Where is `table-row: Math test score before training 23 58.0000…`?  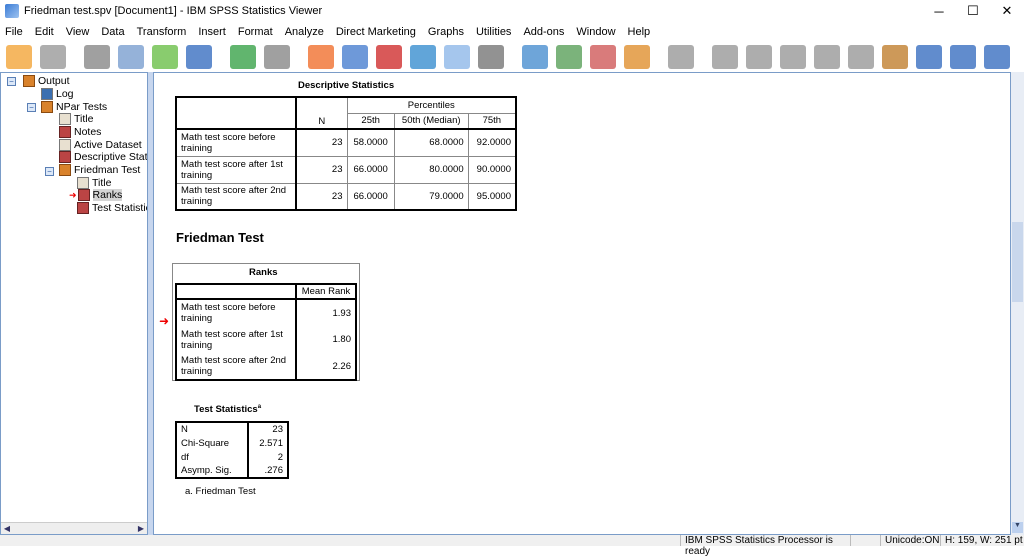 table-row: Math test score before training 23 58.0000… is located at coordinates (346, 142).